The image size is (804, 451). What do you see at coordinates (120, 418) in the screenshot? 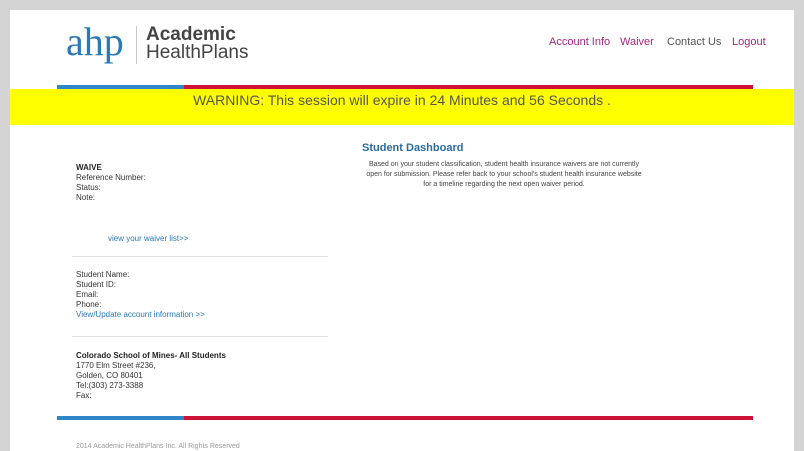
I see `bottom-color-bar-blue` at bounding box center [120, 418].